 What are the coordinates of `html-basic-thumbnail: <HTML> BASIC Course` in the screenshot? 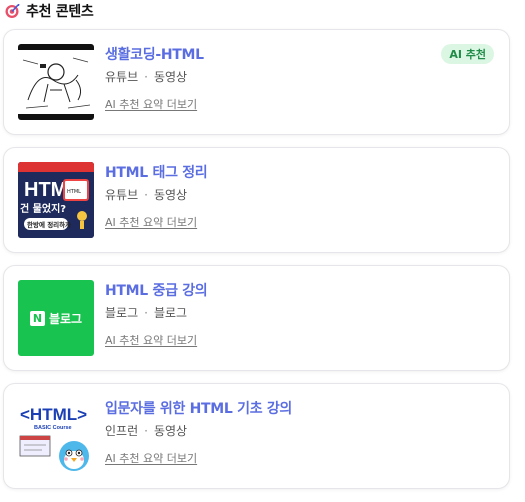 It's located at (56, 436).